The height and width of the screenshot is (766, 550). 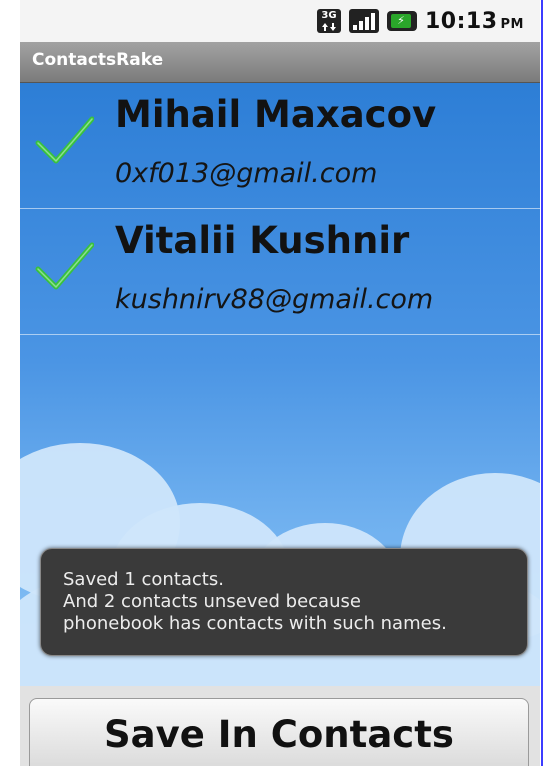 What do you see at coordinates (420, 21) in the screenshot?
I see `status-icons: 3G ⚡ 10:13 PM` at bounding box center [420, 21].